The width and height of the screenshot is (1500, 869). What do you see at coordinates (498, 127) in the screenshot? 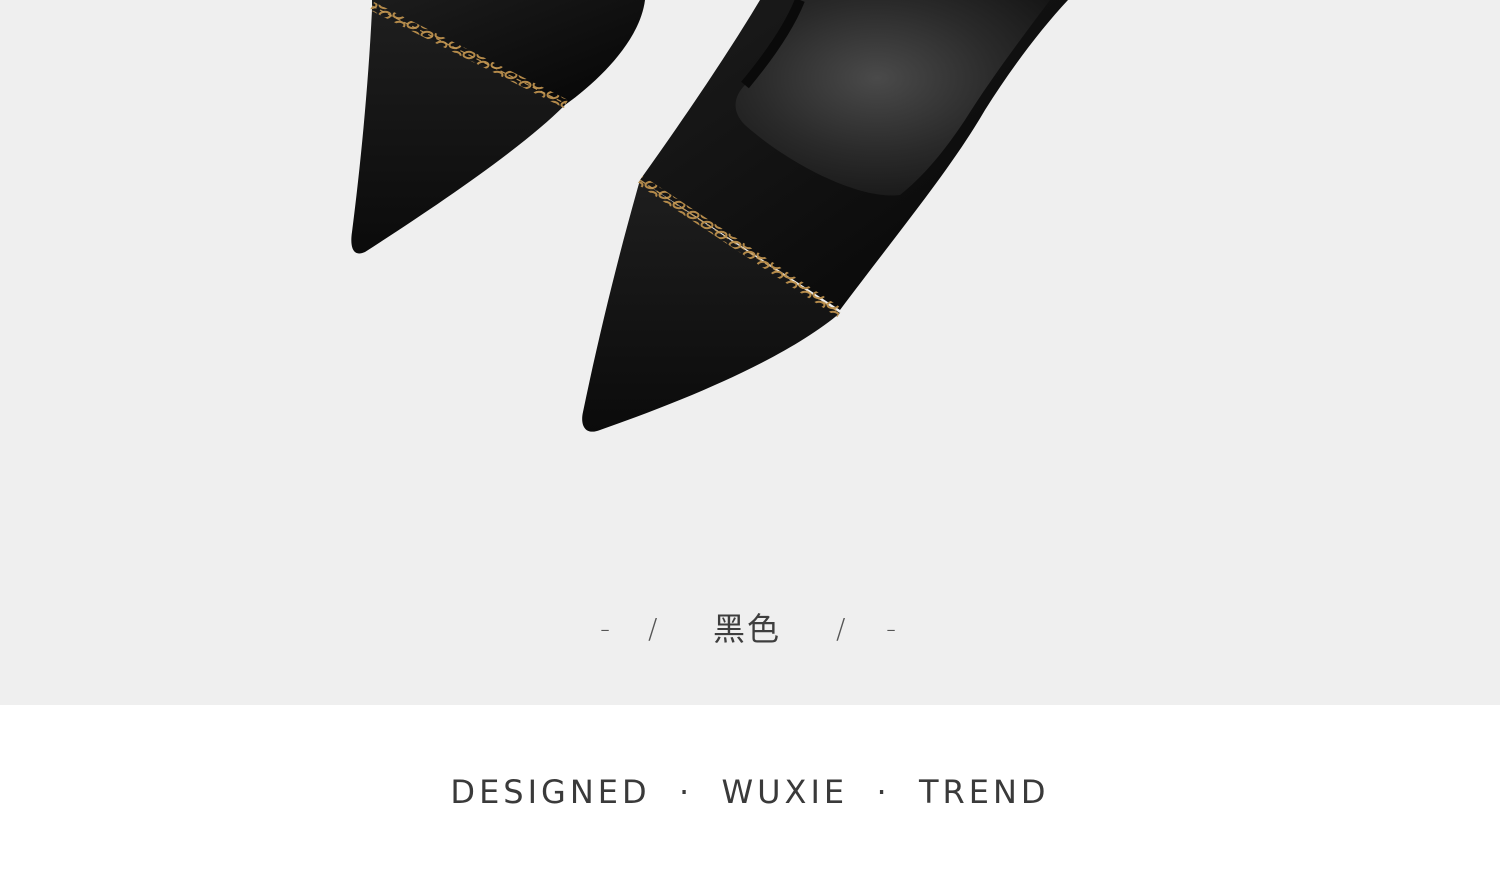
I see `left-shoe` at bounding box center [498, 127].